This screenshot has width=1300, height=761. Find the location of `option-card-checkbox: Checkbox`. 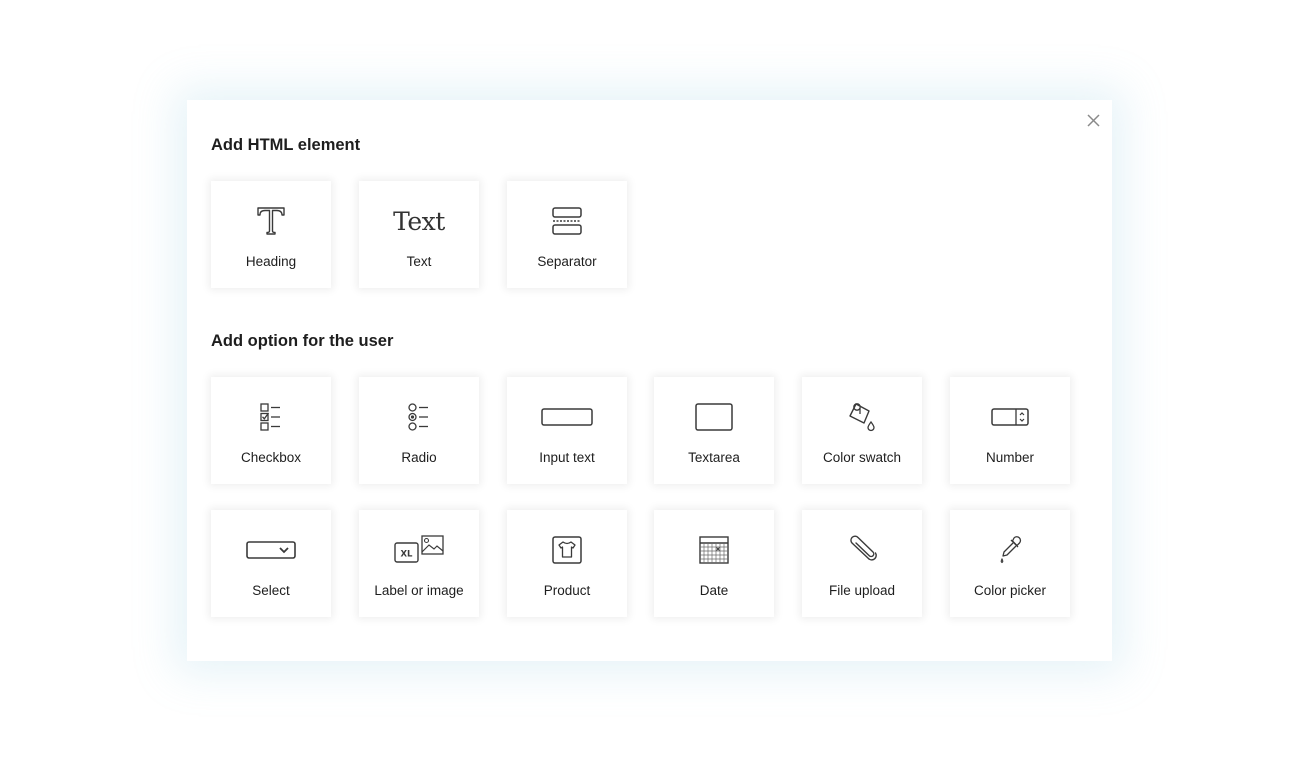

option-card-checkbox: Checkbox is located at coordinates (271, 430).